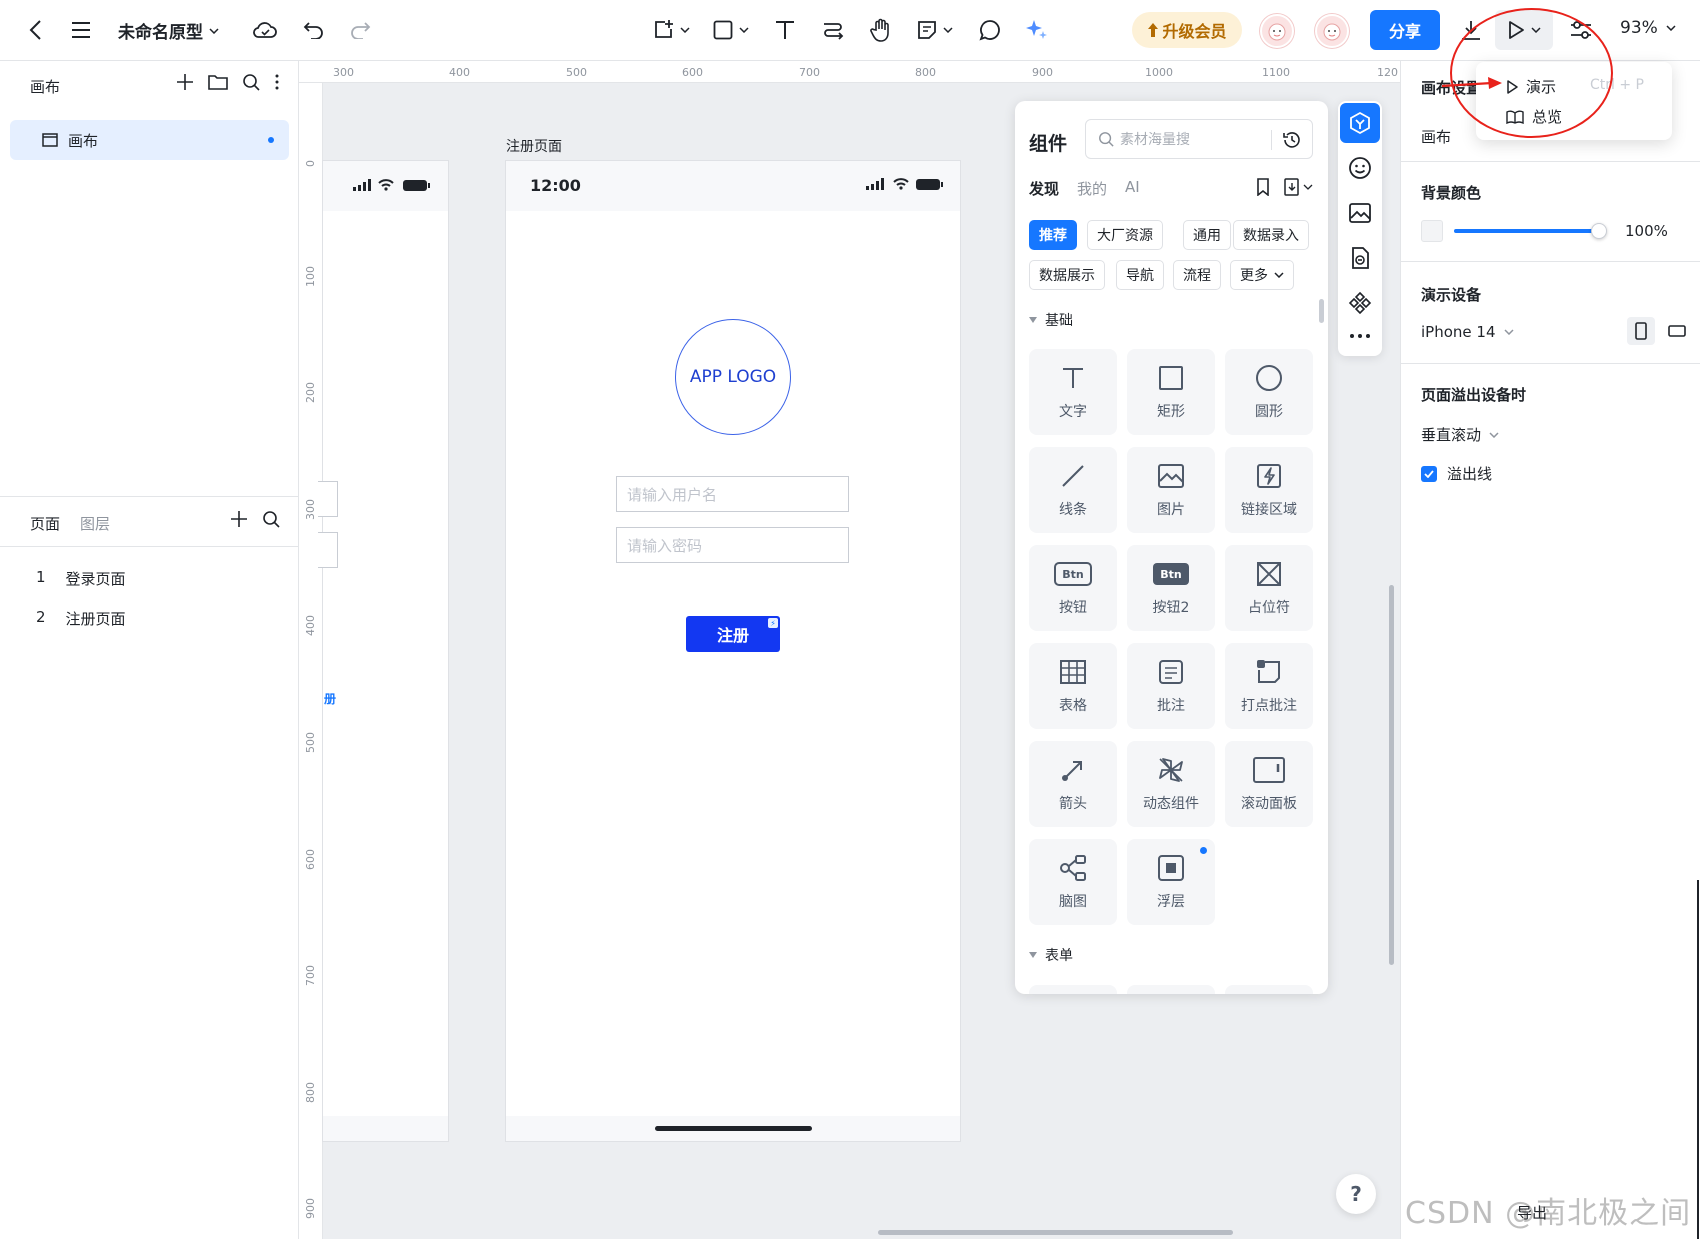 The height and width of the screenshot is (1239, 1700). What do you see at coordinates (1171, 882) in the screenshot?
I see `tile-overlay: 浮层` at bounding box center [1171, 882].